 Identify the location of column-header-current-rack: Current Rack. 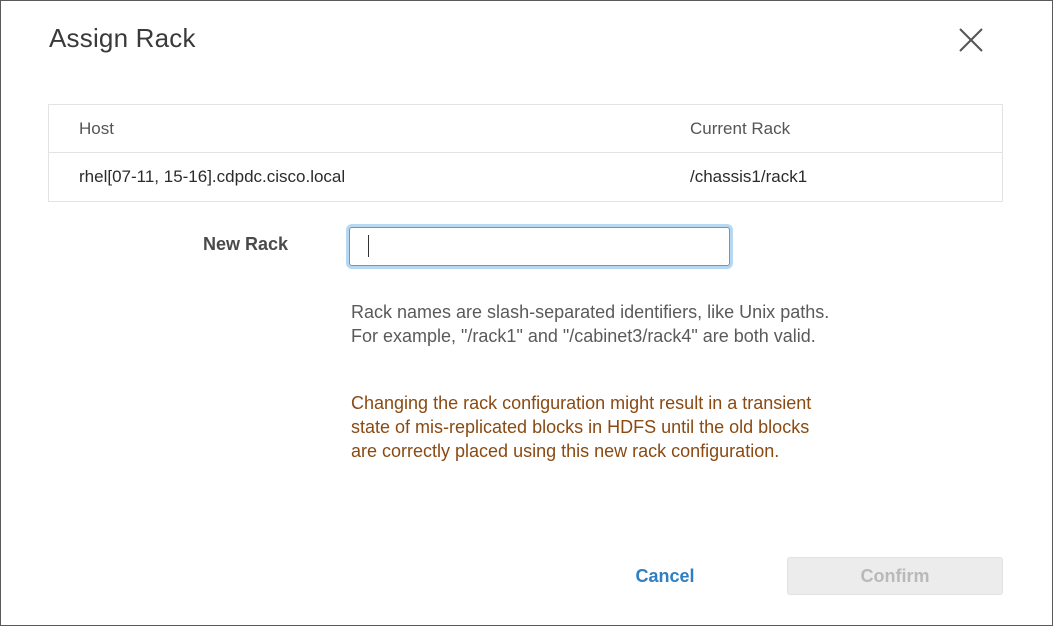
(740, 128).